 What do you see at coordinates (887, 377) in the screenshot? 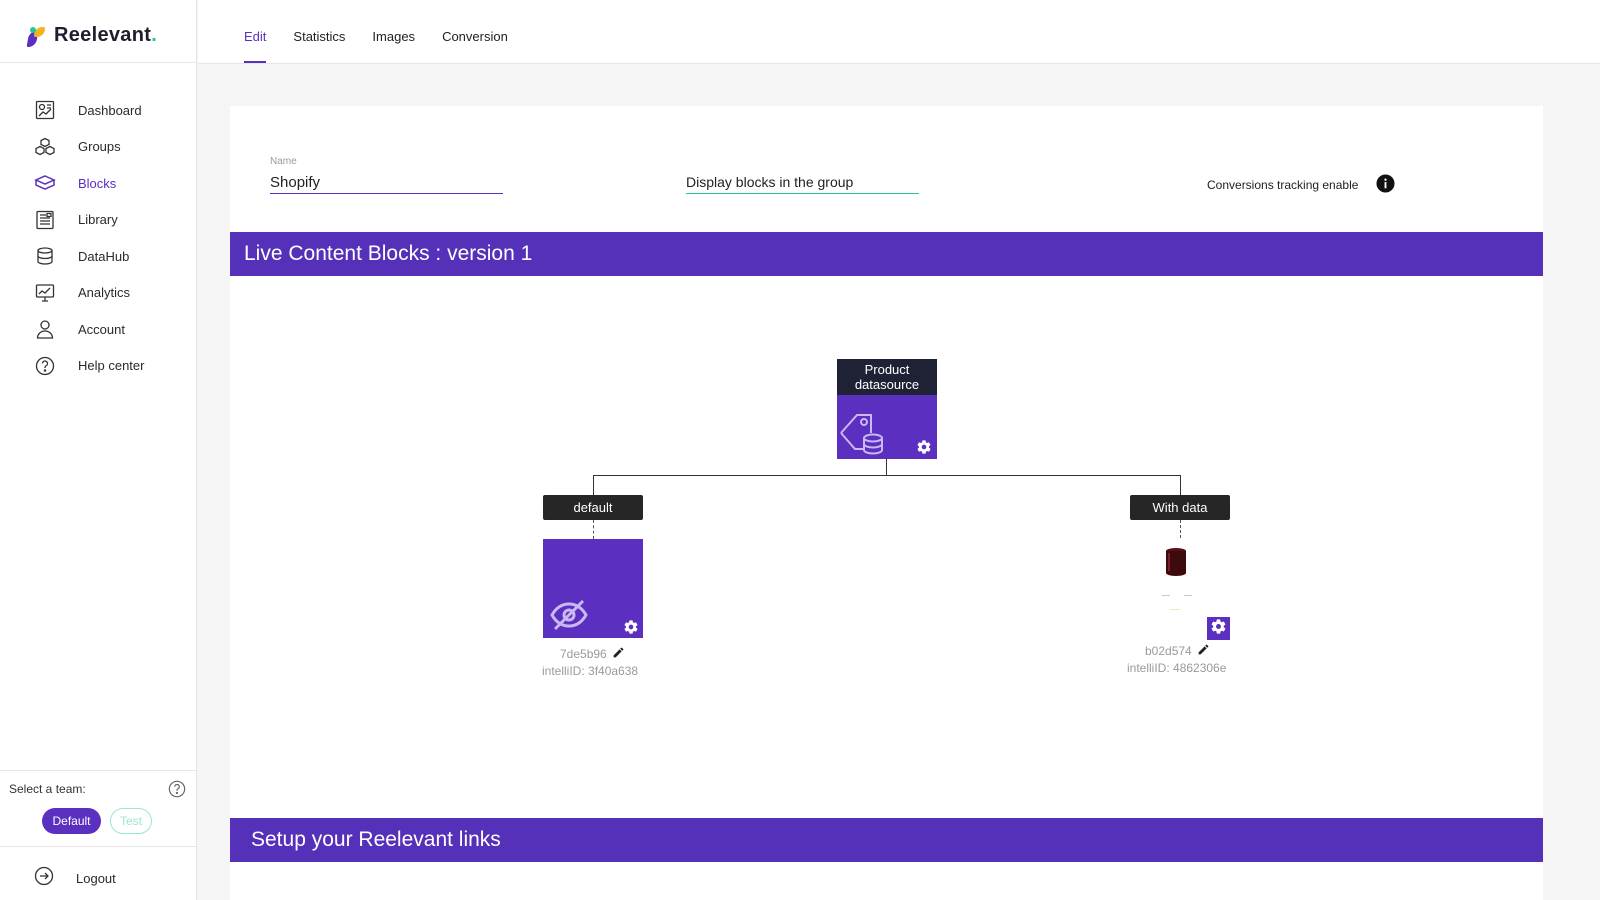
I see `root-node-label: Product datasource` at bounding box center [887, 377].